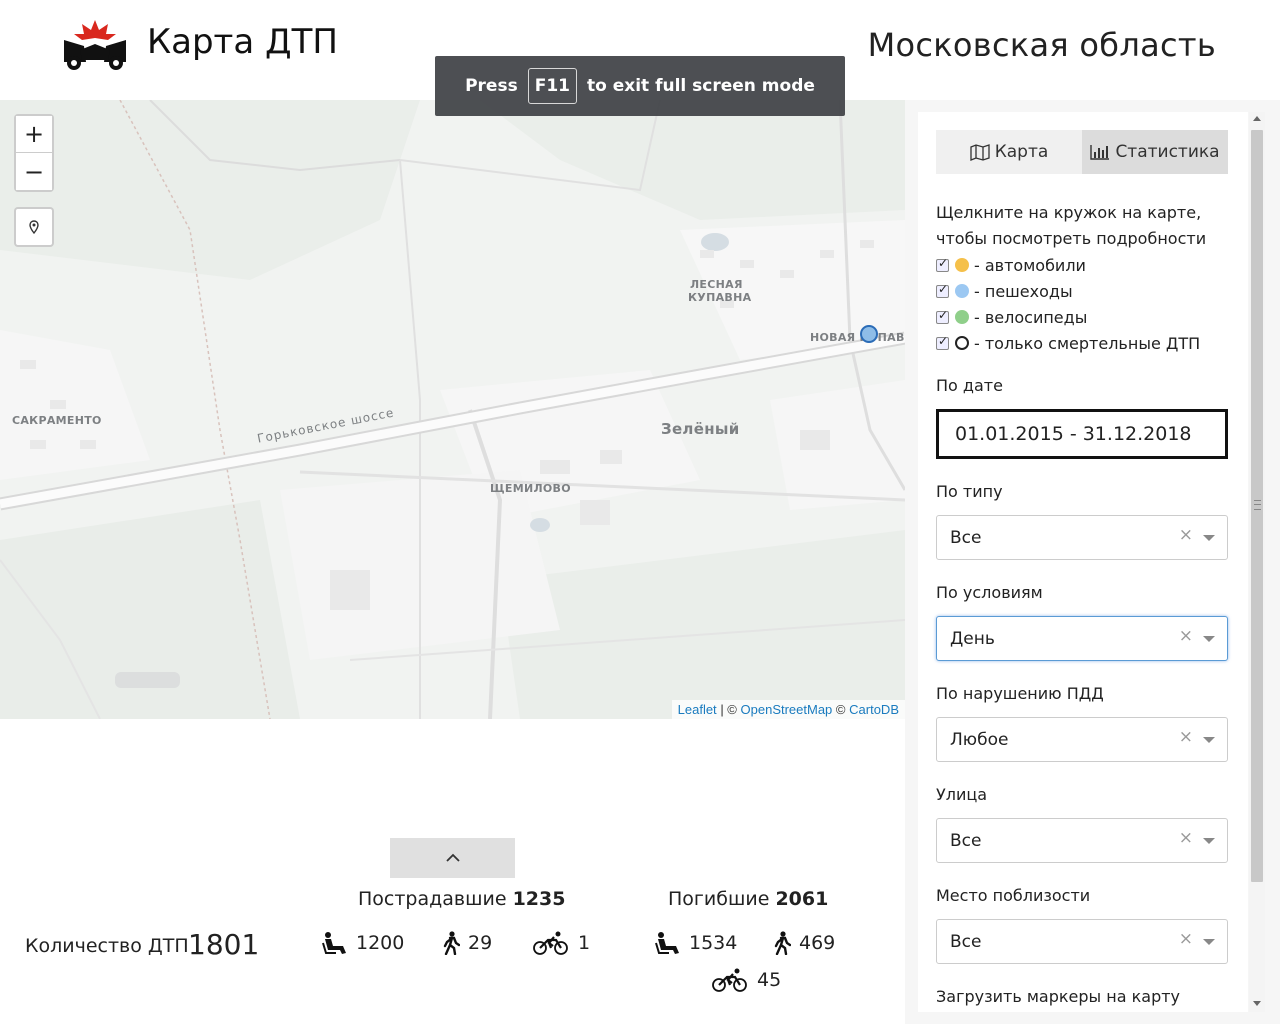 The image size is (1280, 1024). I want to click on street-clear-icon: ×, so click(1186, 838).